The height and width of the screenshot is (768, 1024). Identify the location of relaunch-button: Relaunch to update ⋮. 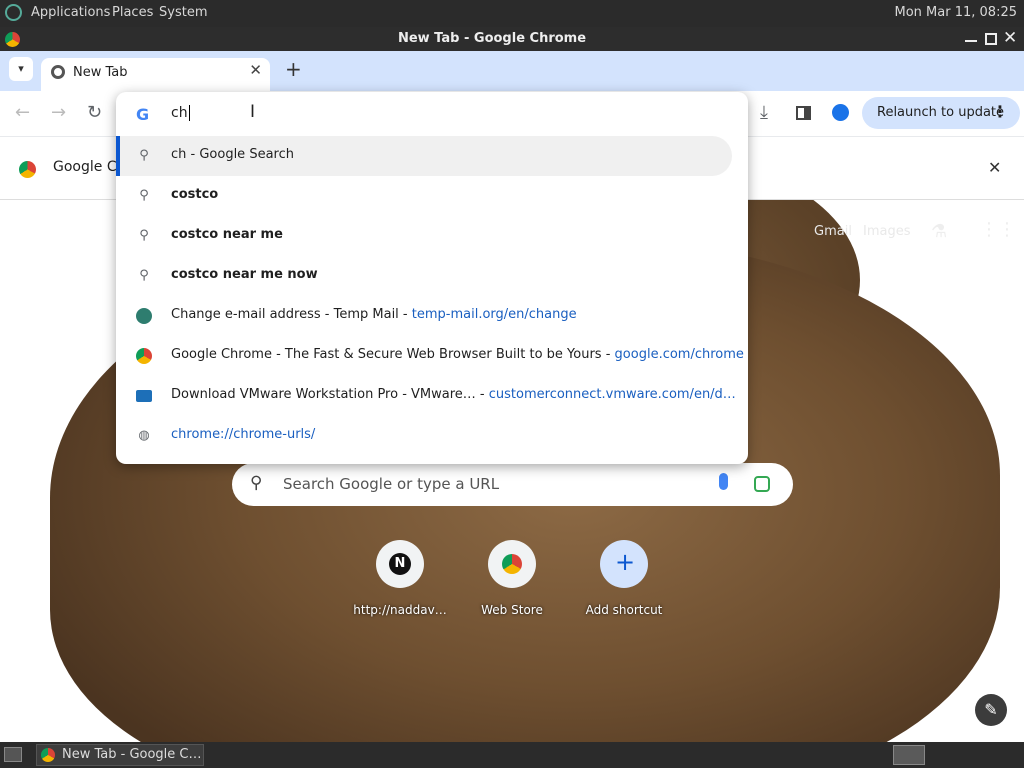
(941, 113).